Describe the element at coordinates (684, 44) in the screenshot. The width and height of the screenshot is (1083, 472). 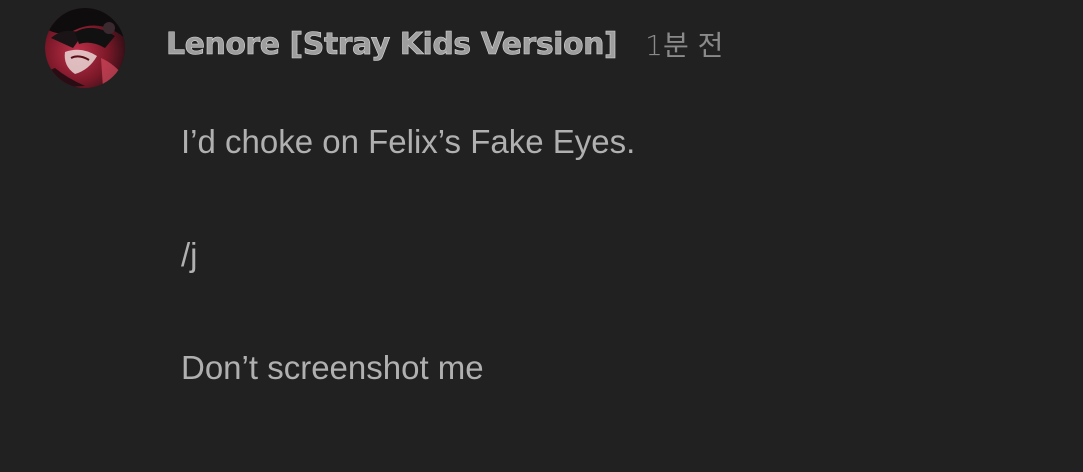
I see `comment-timestamp: 1분 전` at that location.